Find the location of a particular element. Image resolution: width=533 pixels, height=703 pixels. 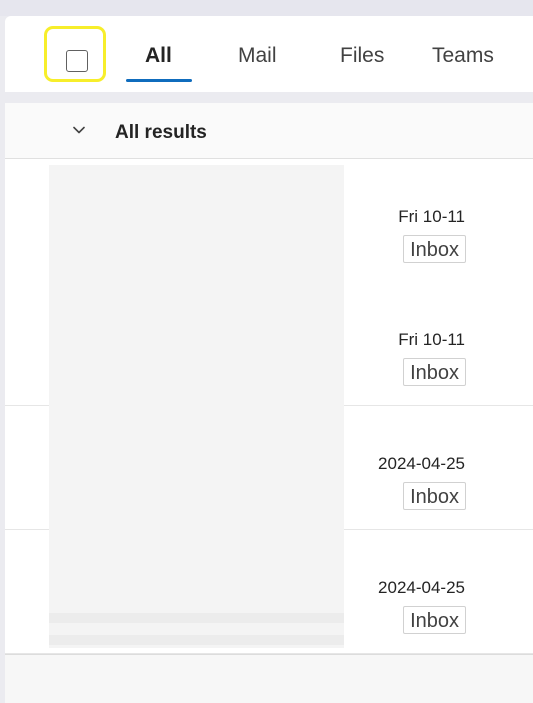

all-results-section-header: All results is located at coordinates (269, 131).